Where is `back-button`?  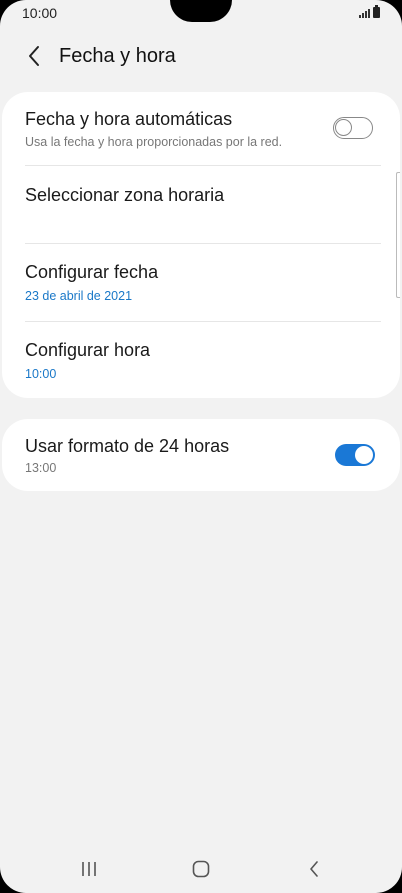
back-button is located at coordinates (34, 56).